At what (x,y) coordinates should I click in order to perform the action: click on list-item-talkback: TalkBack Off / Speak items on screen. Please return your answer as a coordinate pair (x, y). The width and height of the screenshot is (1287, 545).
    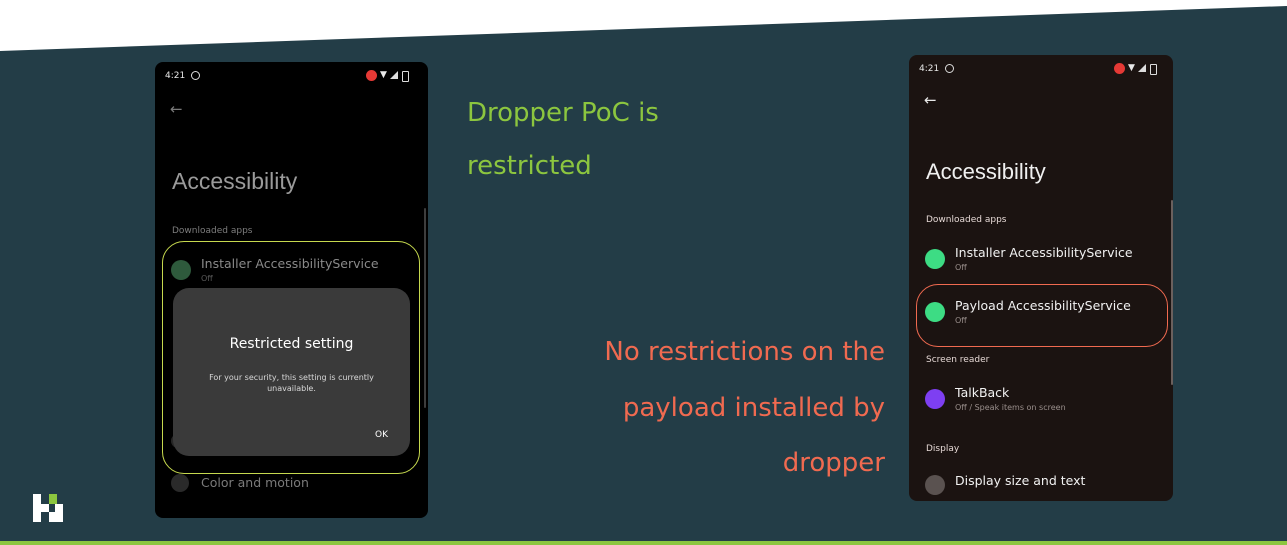
    Looking at the image, I should click on (1045, 405).